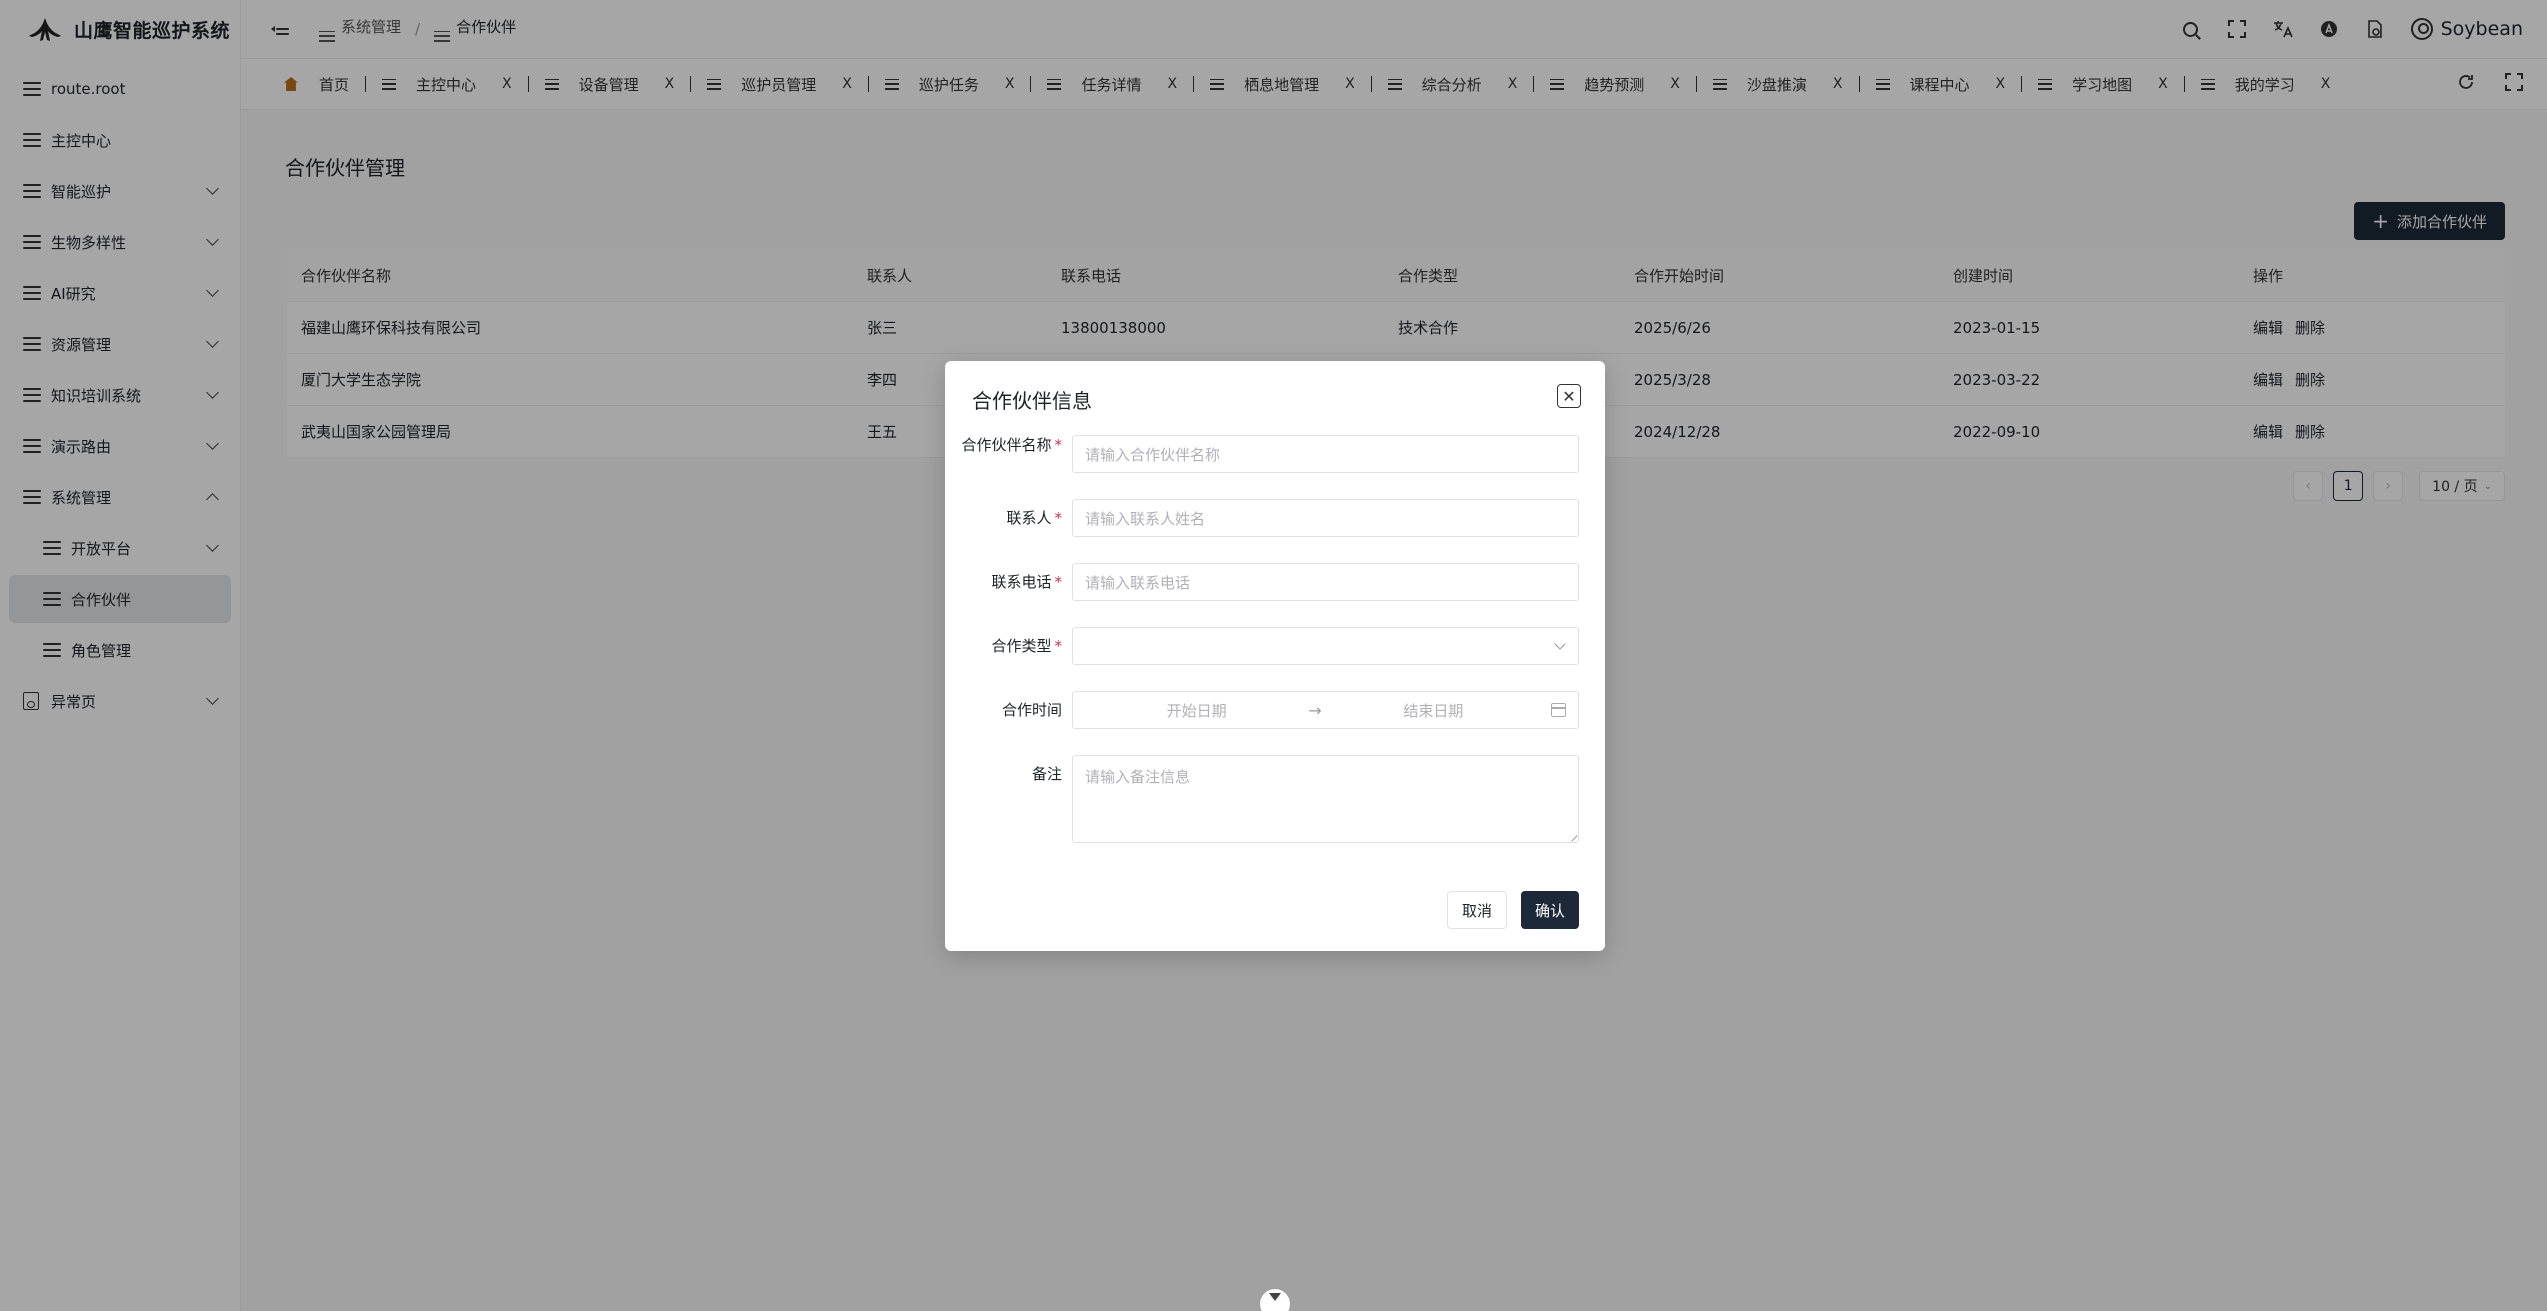 The height and width of the screenshot is (1311, 2547). What do you see at coordinates (1006, 445) in the screenshot?
I see `name-label-text: 合作伙伴名称` at bounding box center [1006, 445].